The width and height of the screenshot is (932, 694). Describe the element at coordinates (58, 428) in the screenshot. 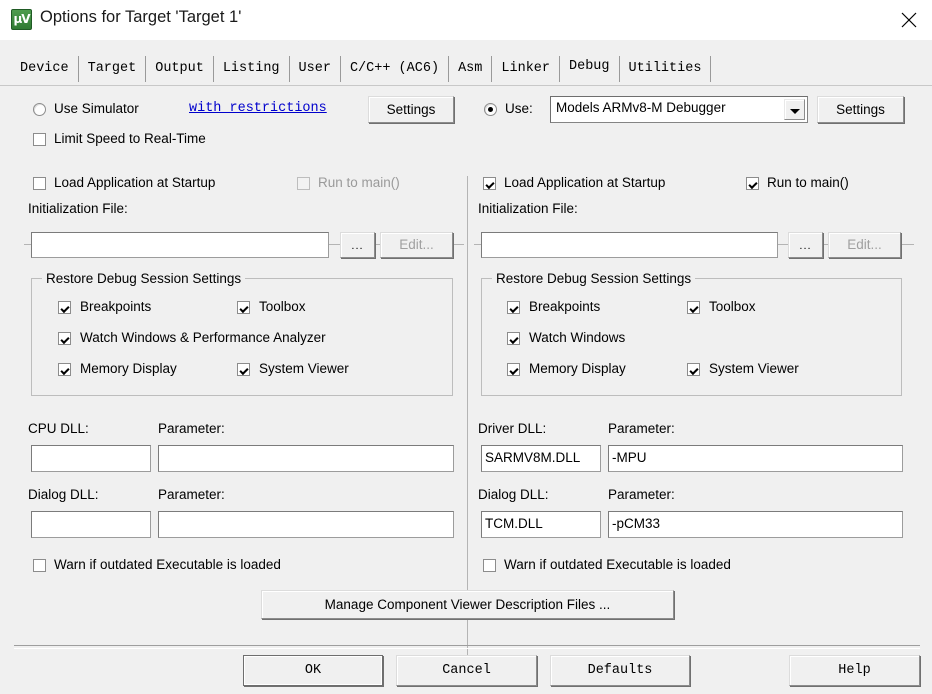

I see `cpu-dll-label: CPU DLL:` at that location.